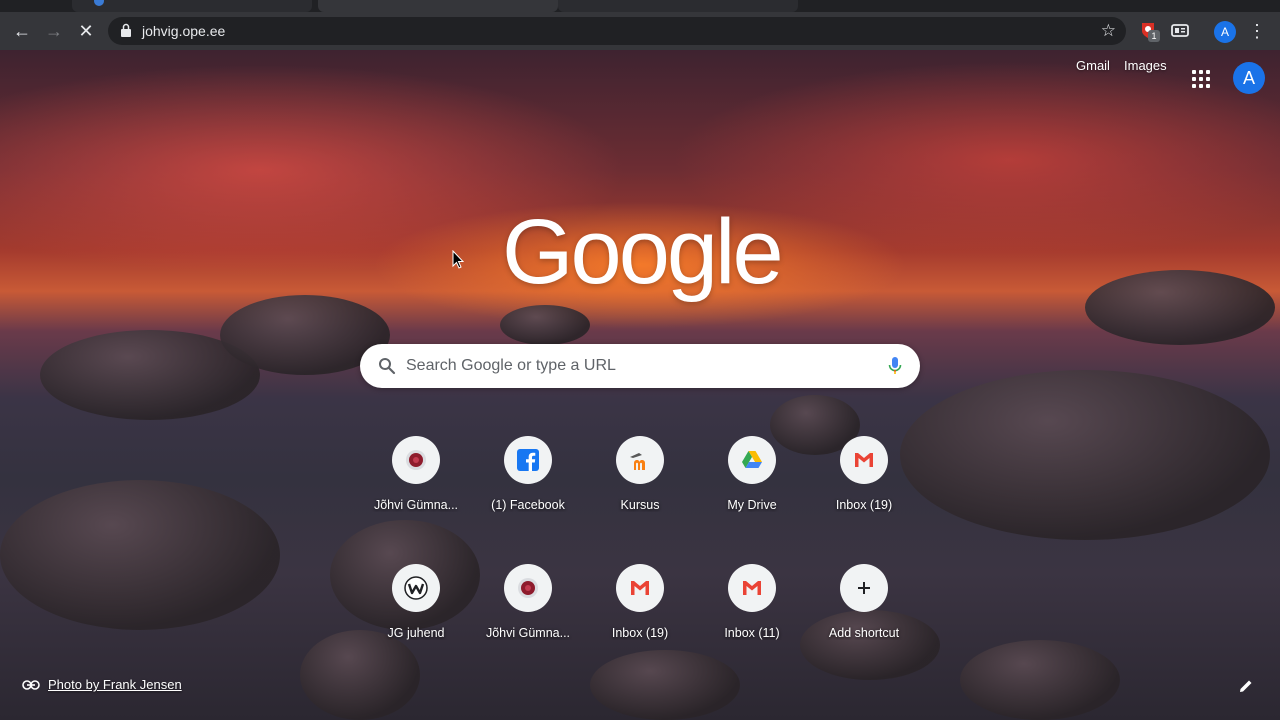  What do you see at coordinates (99, 3) in the screenshot?
I see `tab-favicon` at bounding box center [99, 3].